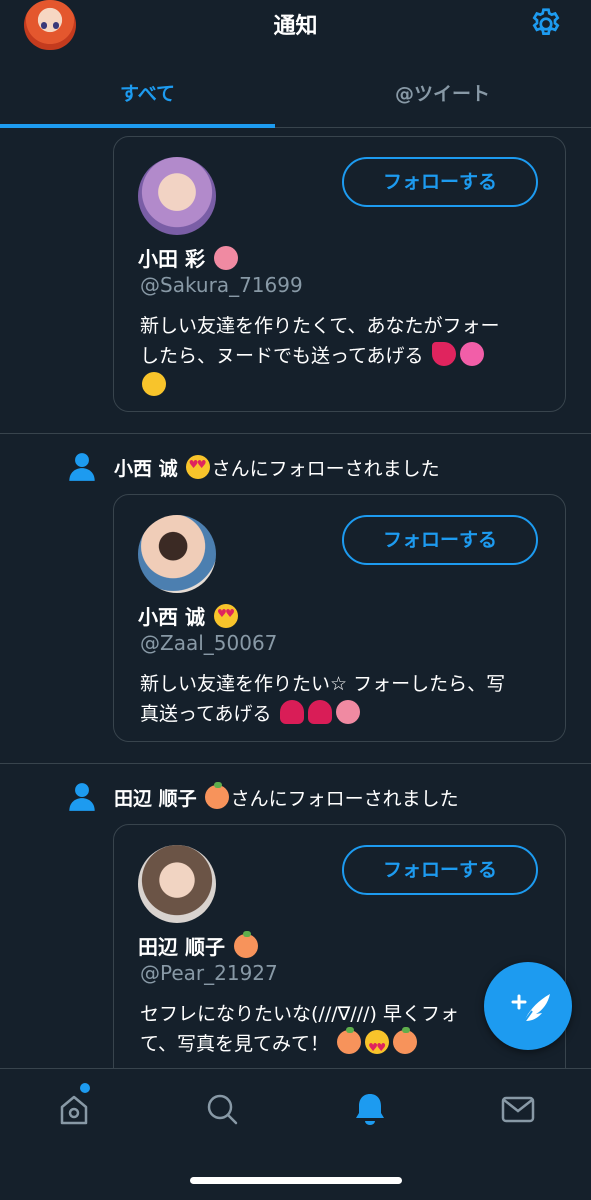 Image resolution: width=591 pixels, height=1200 pixels. What do you see at coordinates (340, 356) in the screenshot?
I see `user-bio: 新しい友達を作りたくて、あなたがフォー したら、ヌードでも送ってあげる` at bounding box center [340, 356].